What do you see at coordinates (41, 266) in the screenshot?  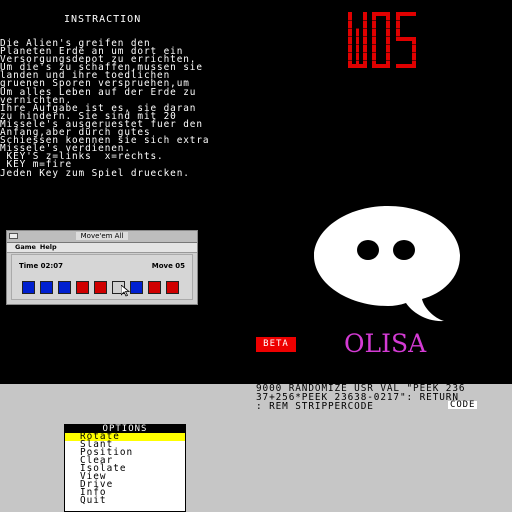 I see `time-display: Time 02:07` at bounding box center [41, 266].